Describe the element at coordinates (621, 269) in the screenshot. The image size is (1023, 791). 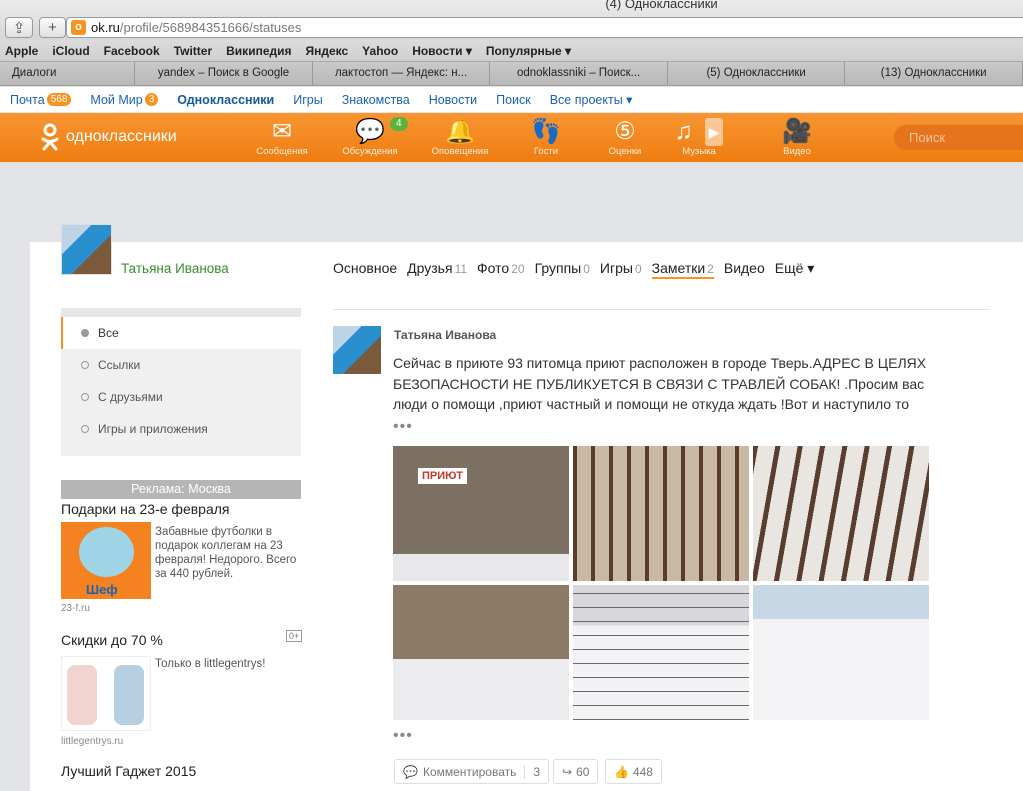
I see `tab-games: Игры 0` at that location.